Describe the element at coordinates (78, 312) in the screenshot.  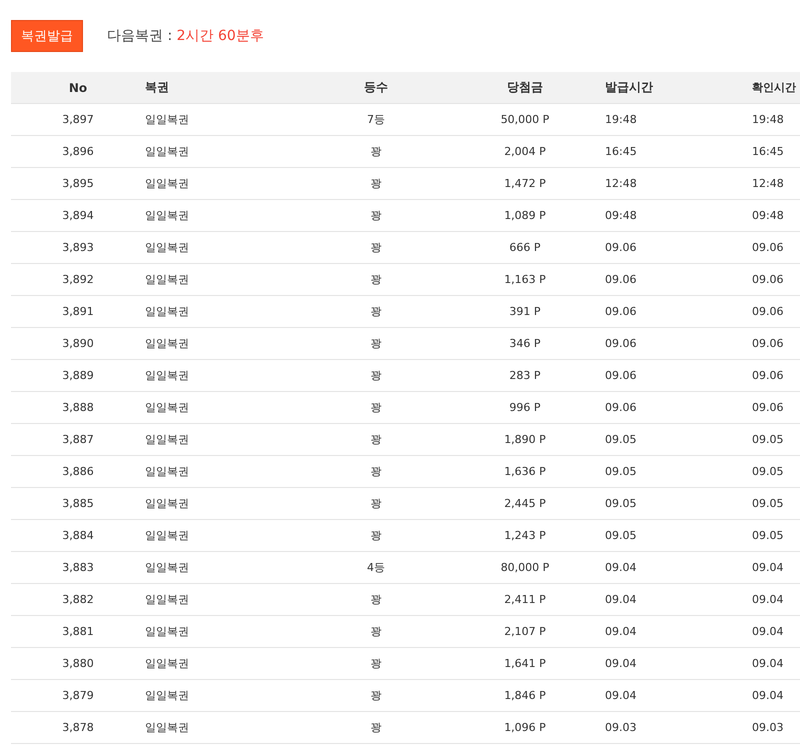
I see `table-cell: 3,891` at that location.